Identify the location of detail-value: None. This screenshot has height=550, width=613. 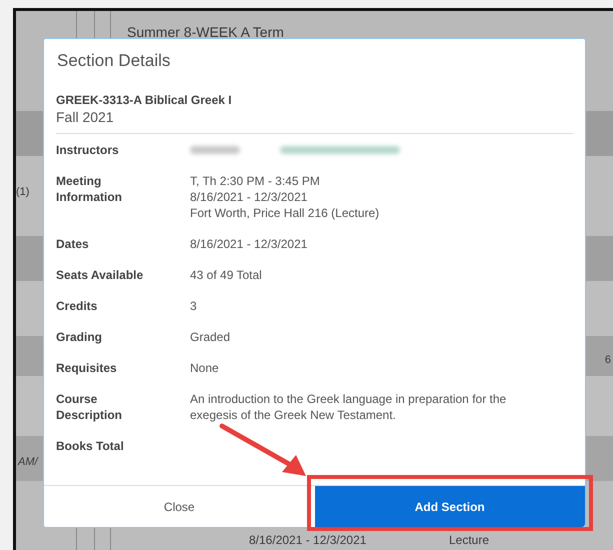
(205, 368).